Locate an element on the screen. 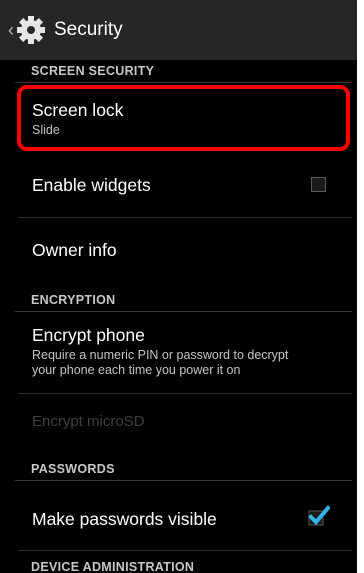 The width and height of the screenshot is (364, 573). page-title: Security is located at coordinates (88, 29).